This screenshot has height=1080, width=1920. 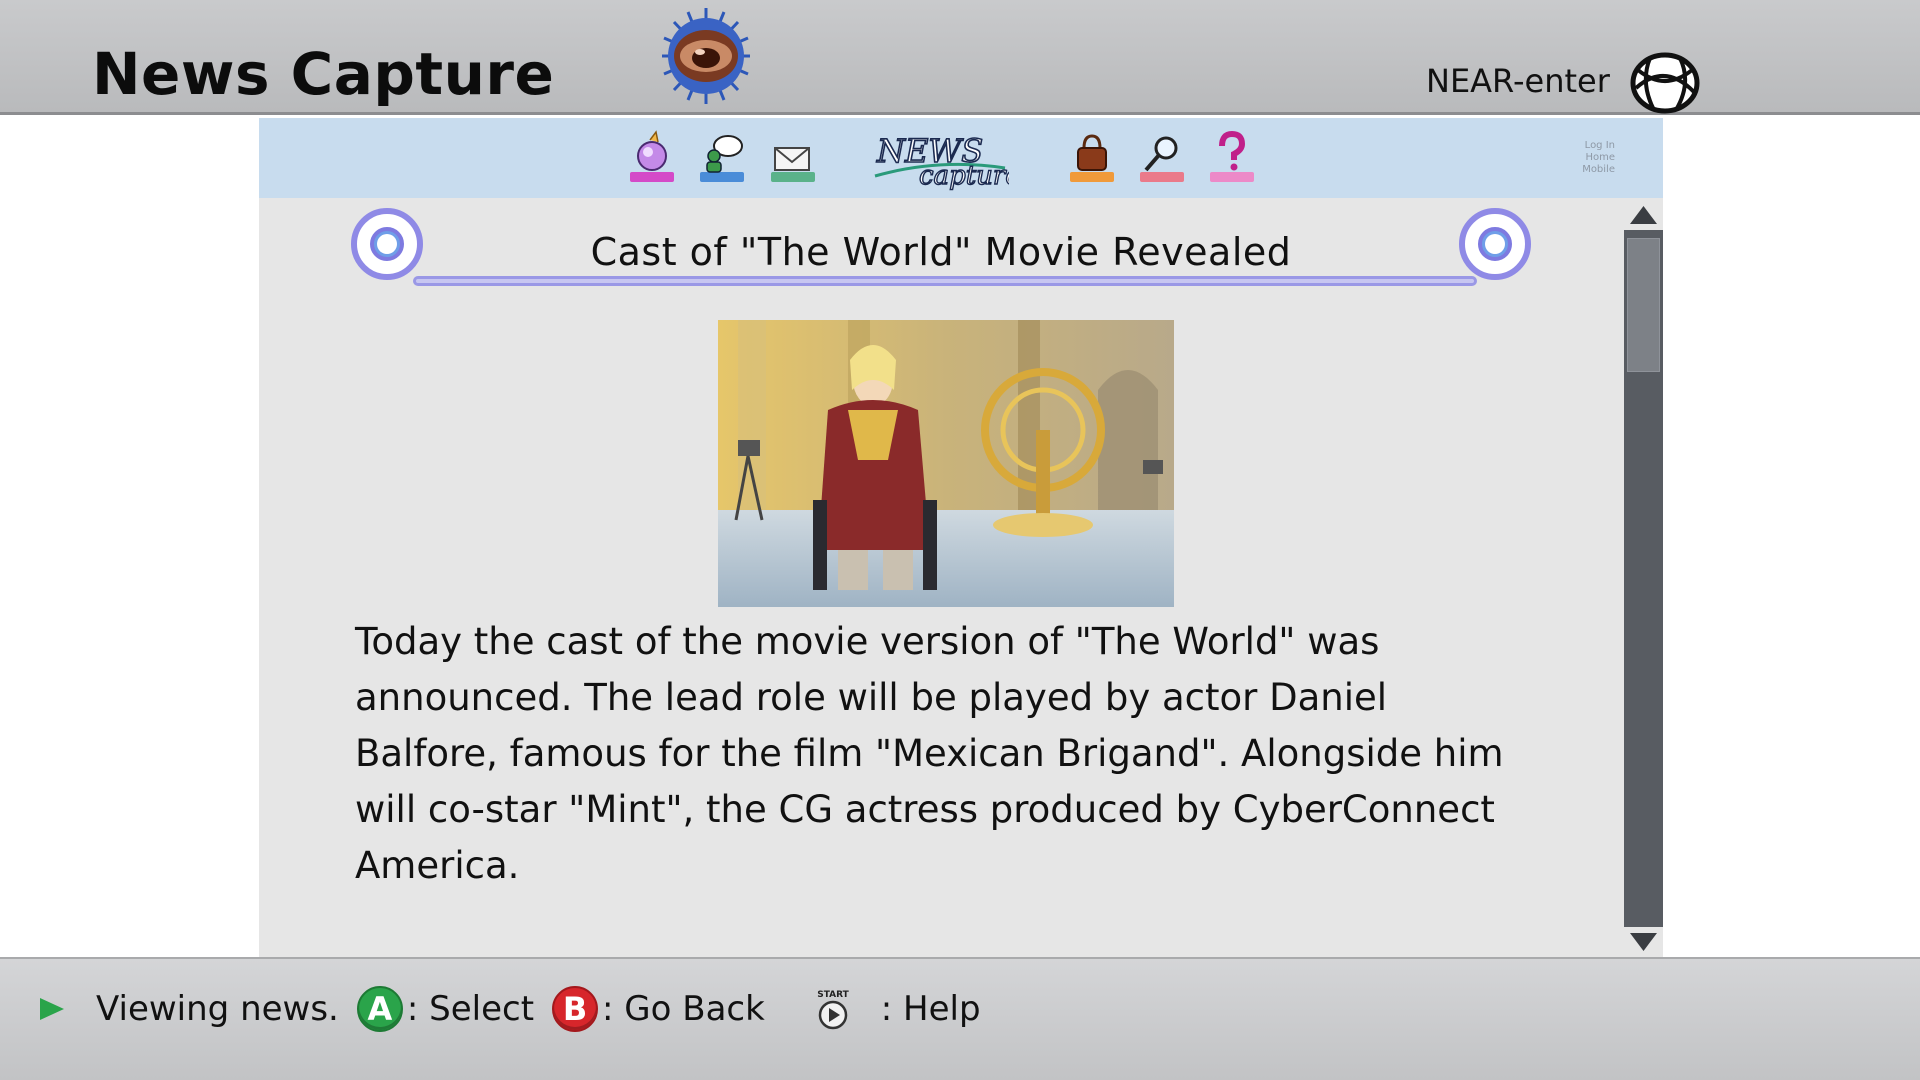 I want to click on b-button-icon: B, so click(x=575, y=1009).